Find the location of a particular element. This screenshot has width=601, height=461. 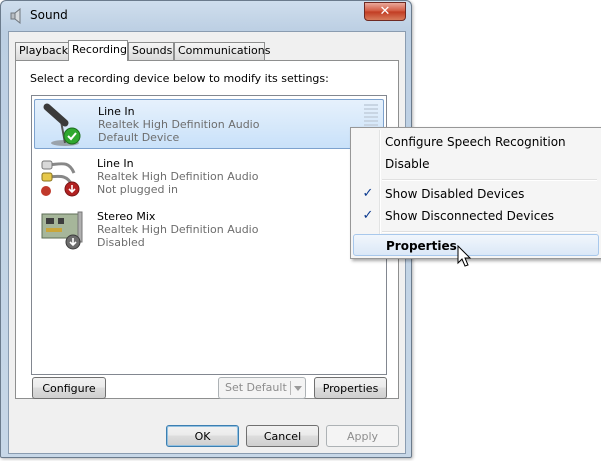

tab-sounds: Sounds is located at coordinates (151, 51).